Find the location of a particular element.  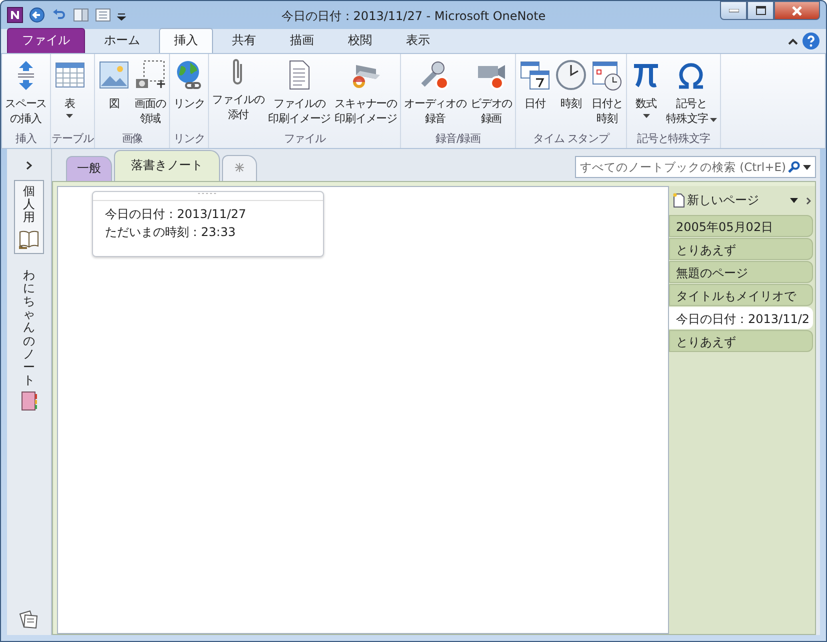

minimize-button is located at coordinates (733, 10).